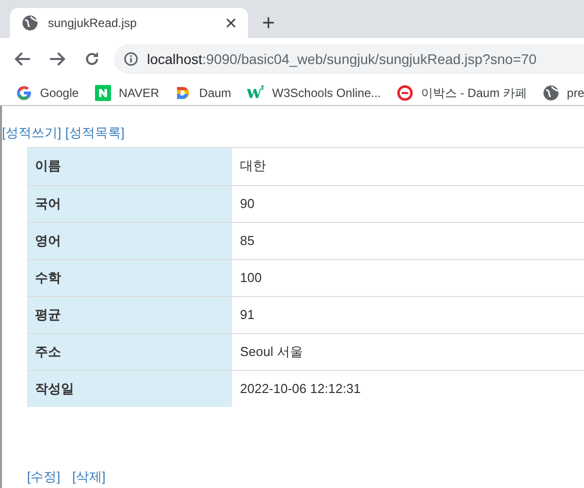  Describe the element at coordinates (300, 389) in the screenshot. I see `value-cell-text: 2022-10-06 12:12:31` at that location.